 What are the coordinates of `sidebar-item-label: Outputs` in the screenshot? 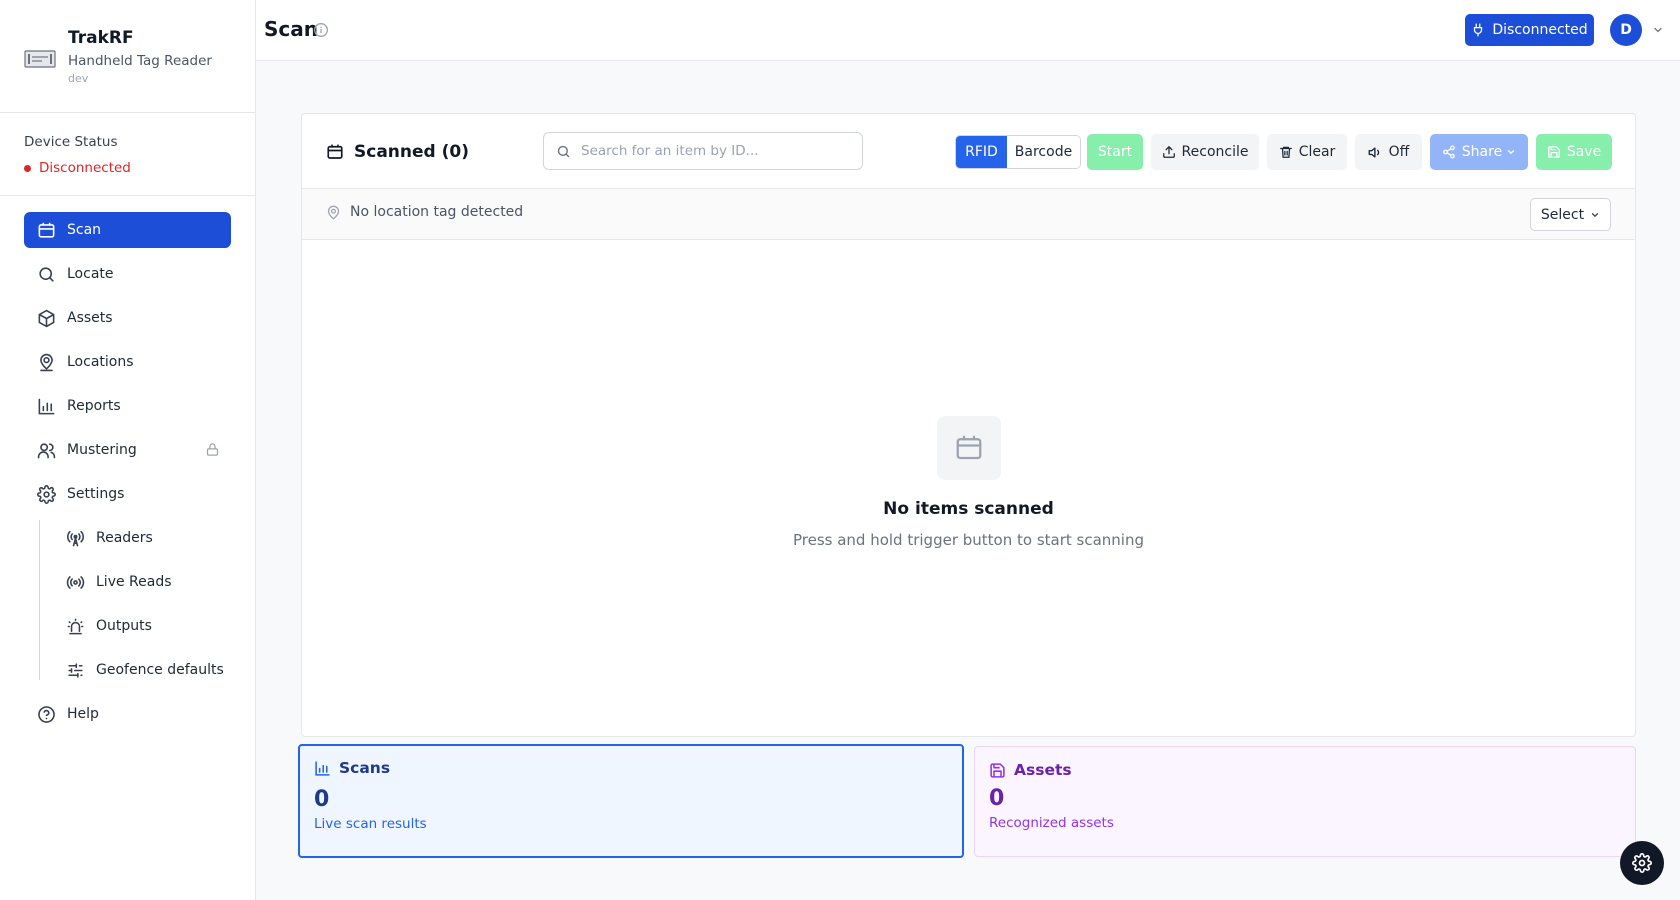 It's located at (124, 626).